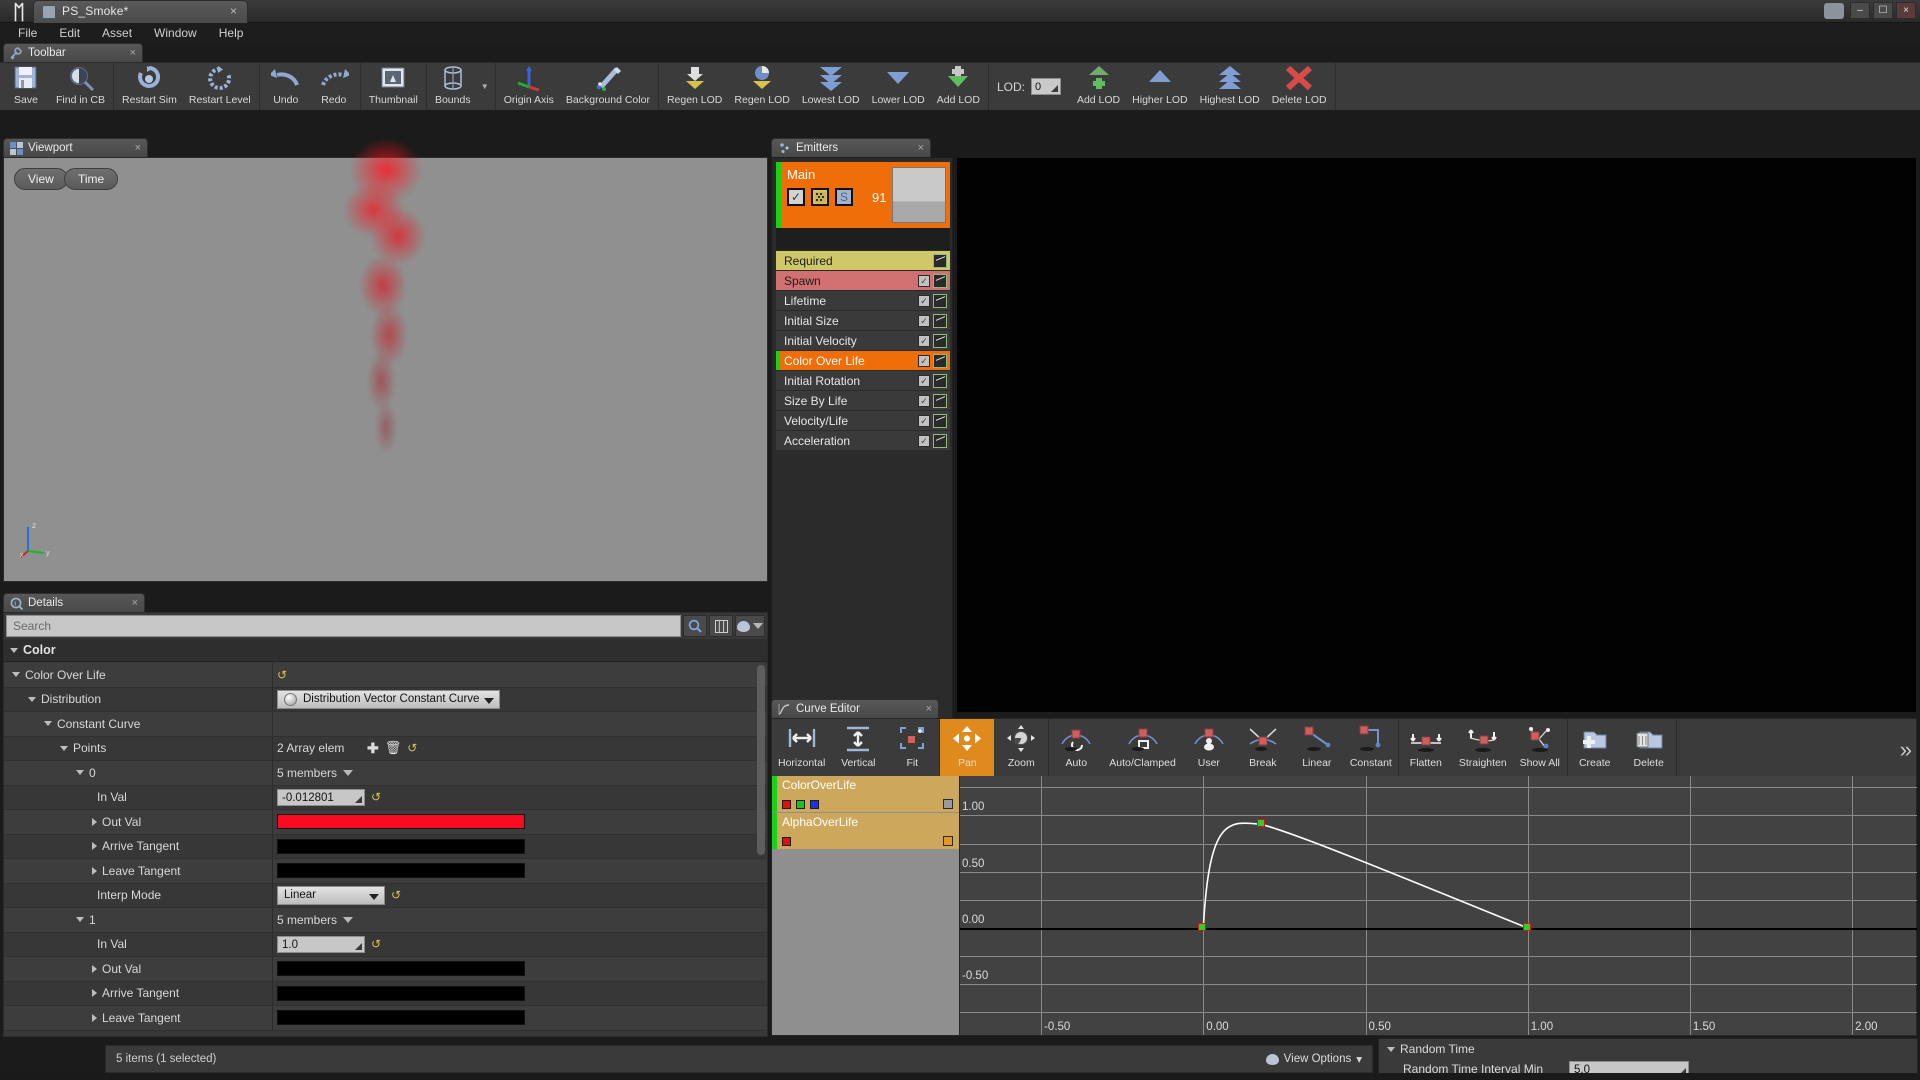 The width and height of the screenshot is (1920, 1080). Describe the element at coordinates (695, 626) in the screenshot. I see `details-search-icon` at that location.